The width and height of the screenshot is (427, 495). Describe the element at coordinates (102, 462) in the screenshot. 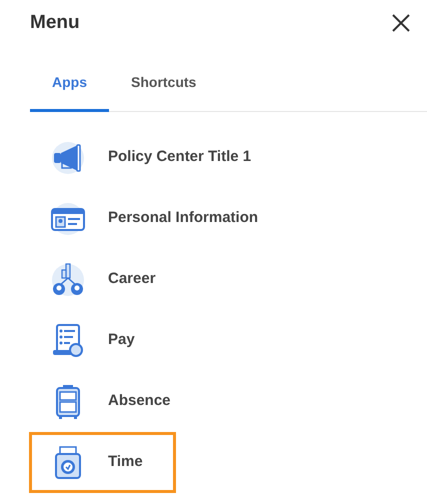

I see `app-item: Time` at that location.